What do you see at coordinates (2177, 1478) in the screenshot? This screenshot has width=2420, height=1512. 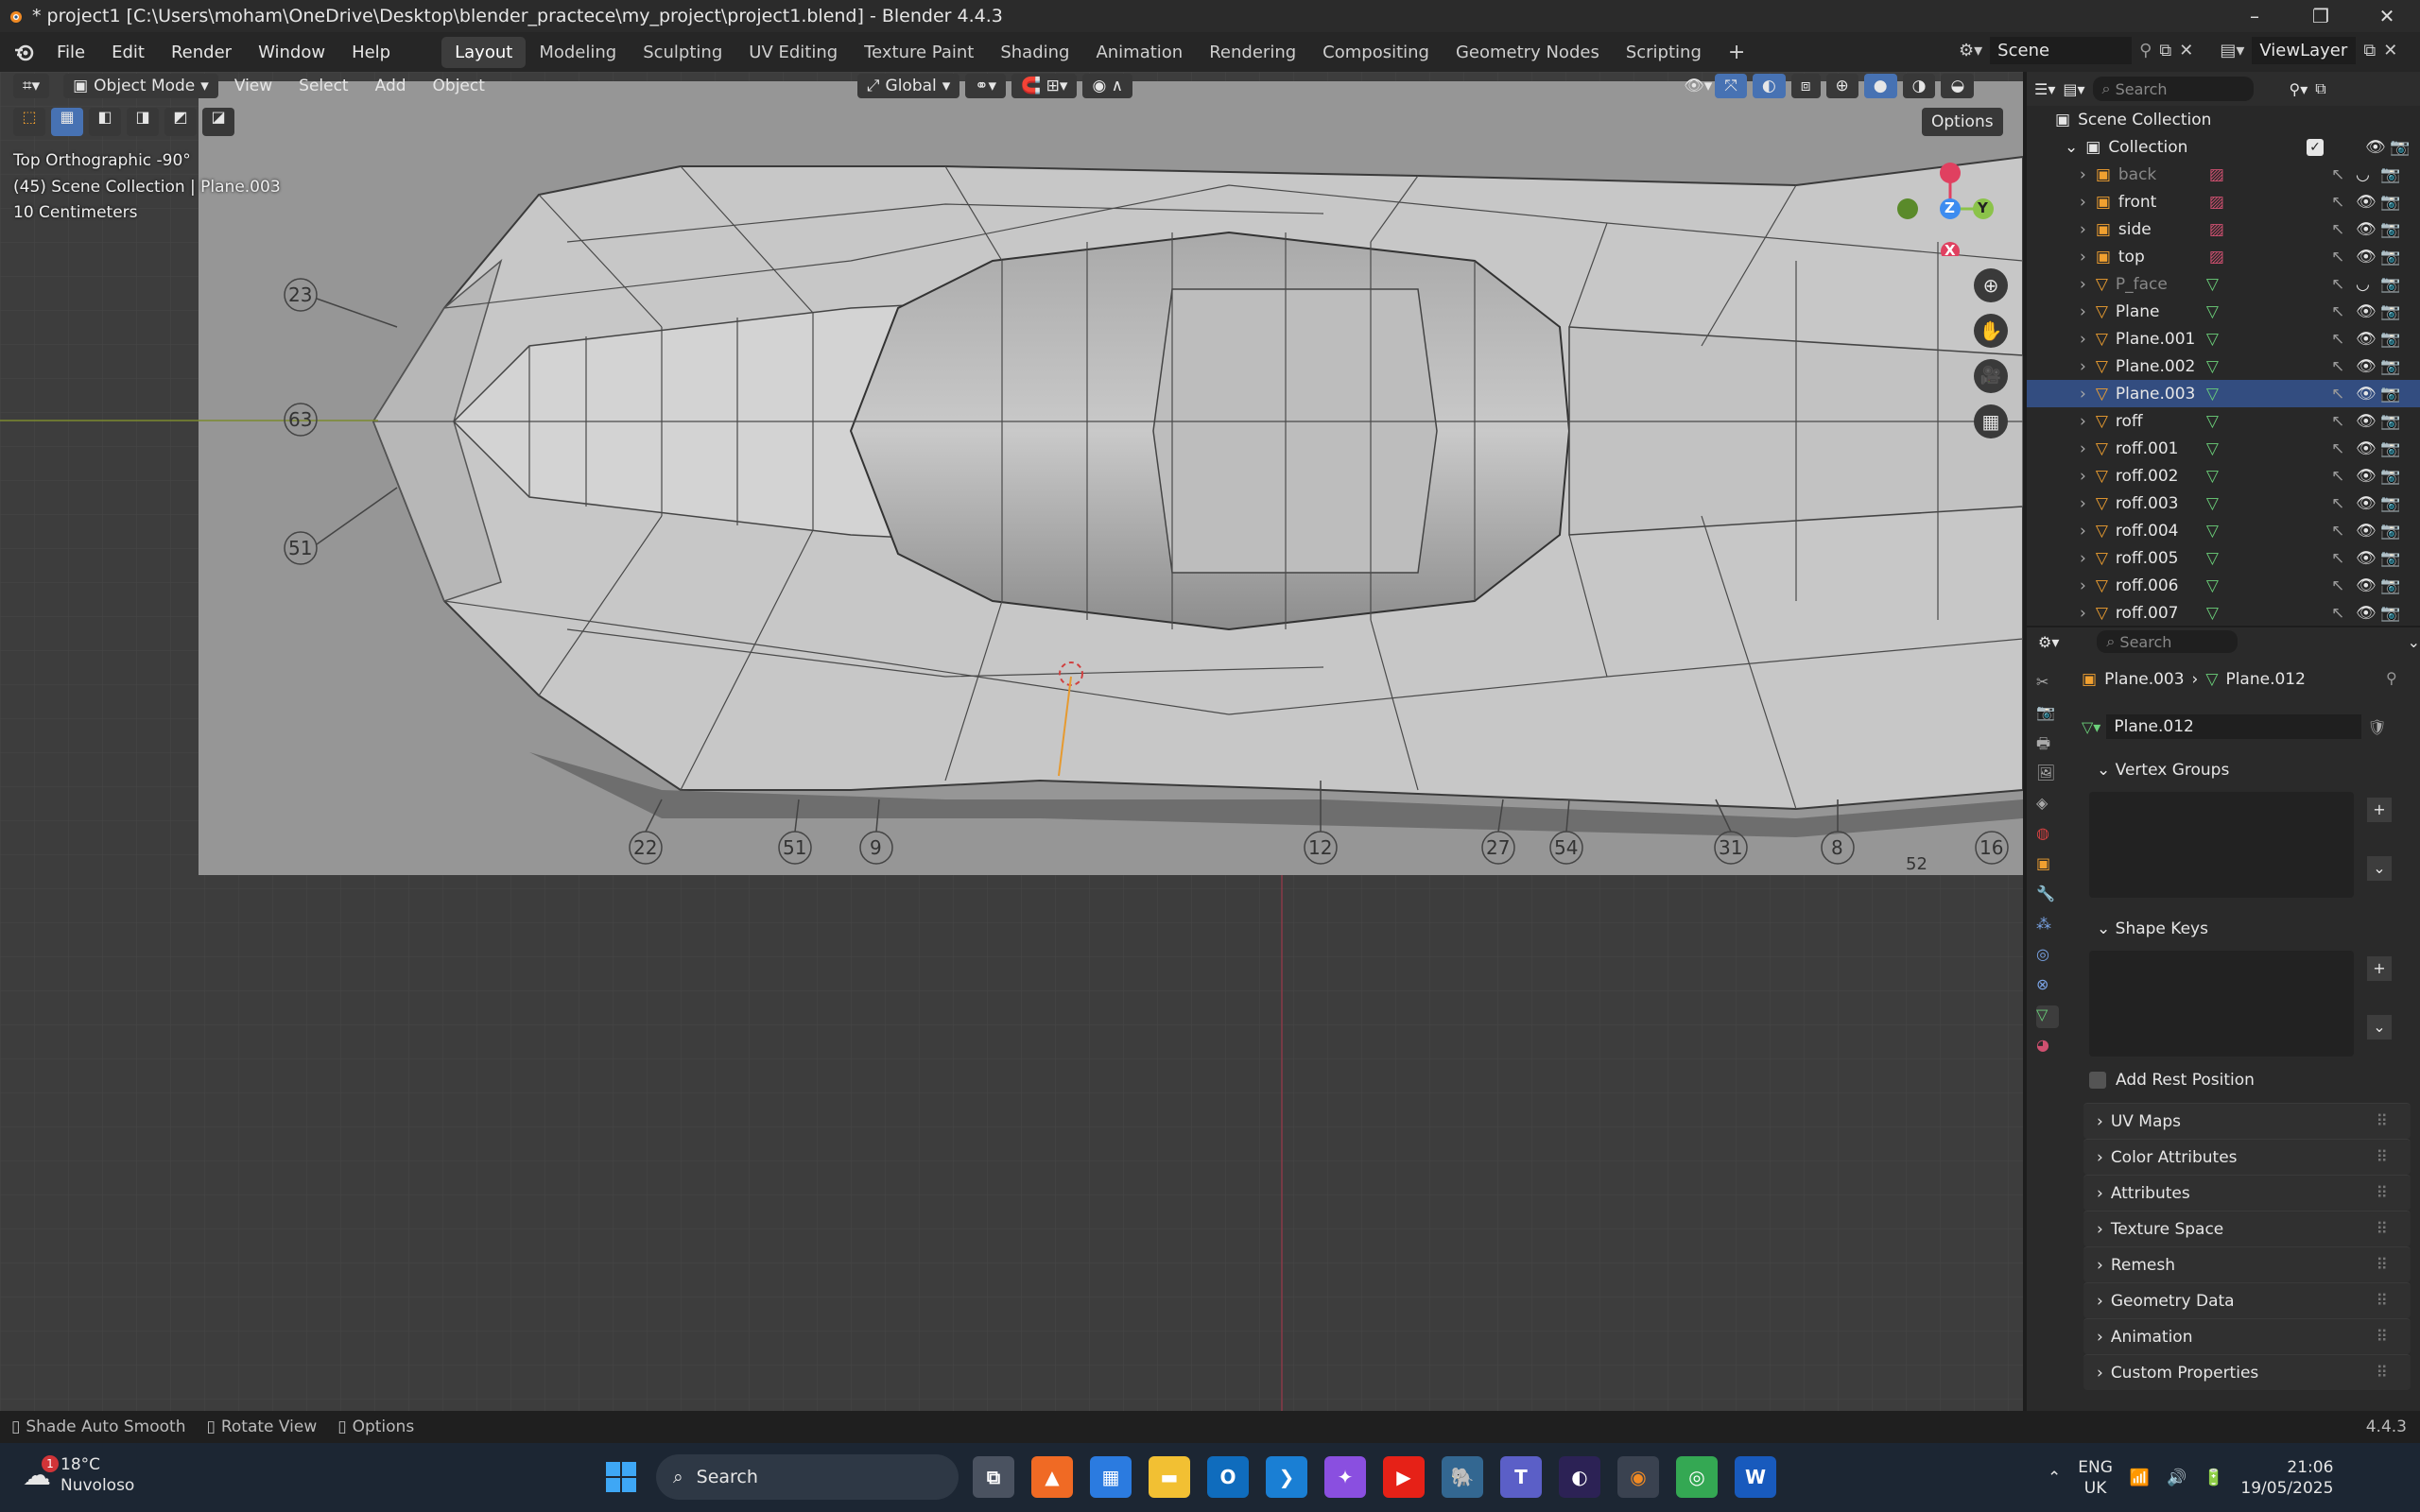 I see `volume-icon: 🔊` at bounding box center [2177, 1478].